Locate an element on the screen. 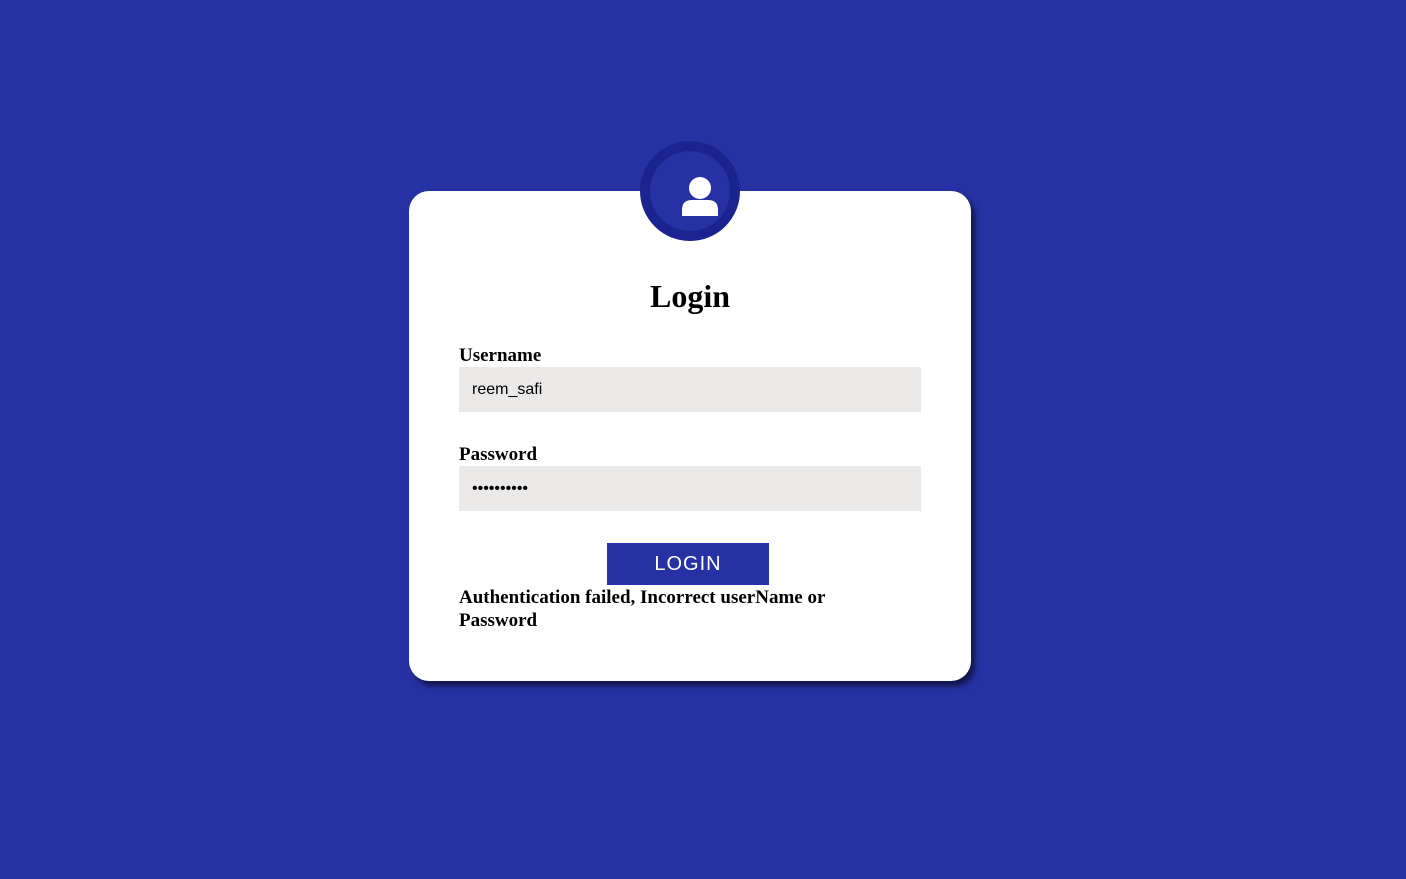 This screenshot has width=1406, height=879. password-input is located at coordinates (690, 488).